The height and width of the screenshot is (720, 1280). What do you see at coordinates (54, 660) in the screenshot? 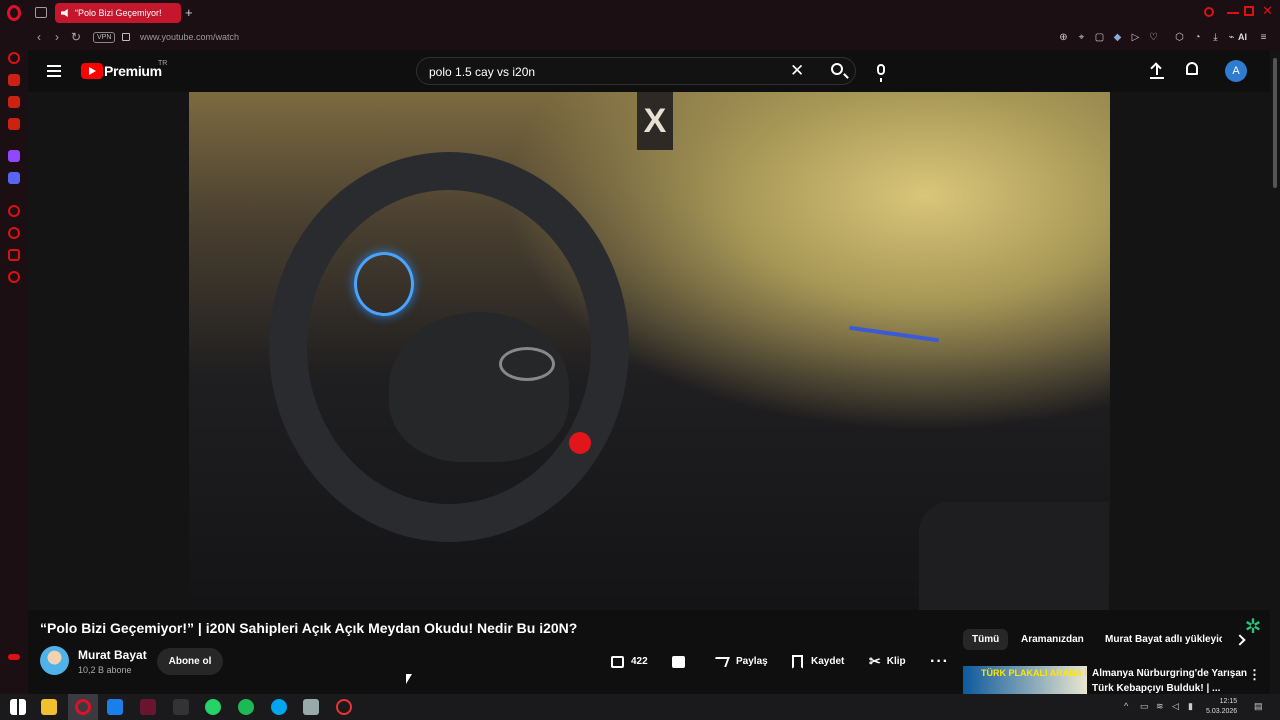
I see `channel-avatar` at bounding box center [54, 660].